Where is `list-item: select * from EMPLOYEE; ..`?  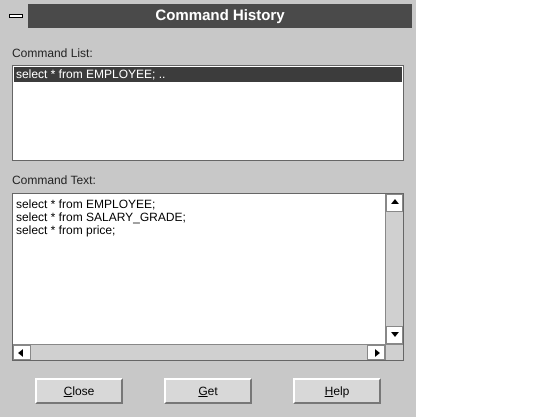
list-item: select * from EMPLOYEE; .. is located at coordinates (208, 74).